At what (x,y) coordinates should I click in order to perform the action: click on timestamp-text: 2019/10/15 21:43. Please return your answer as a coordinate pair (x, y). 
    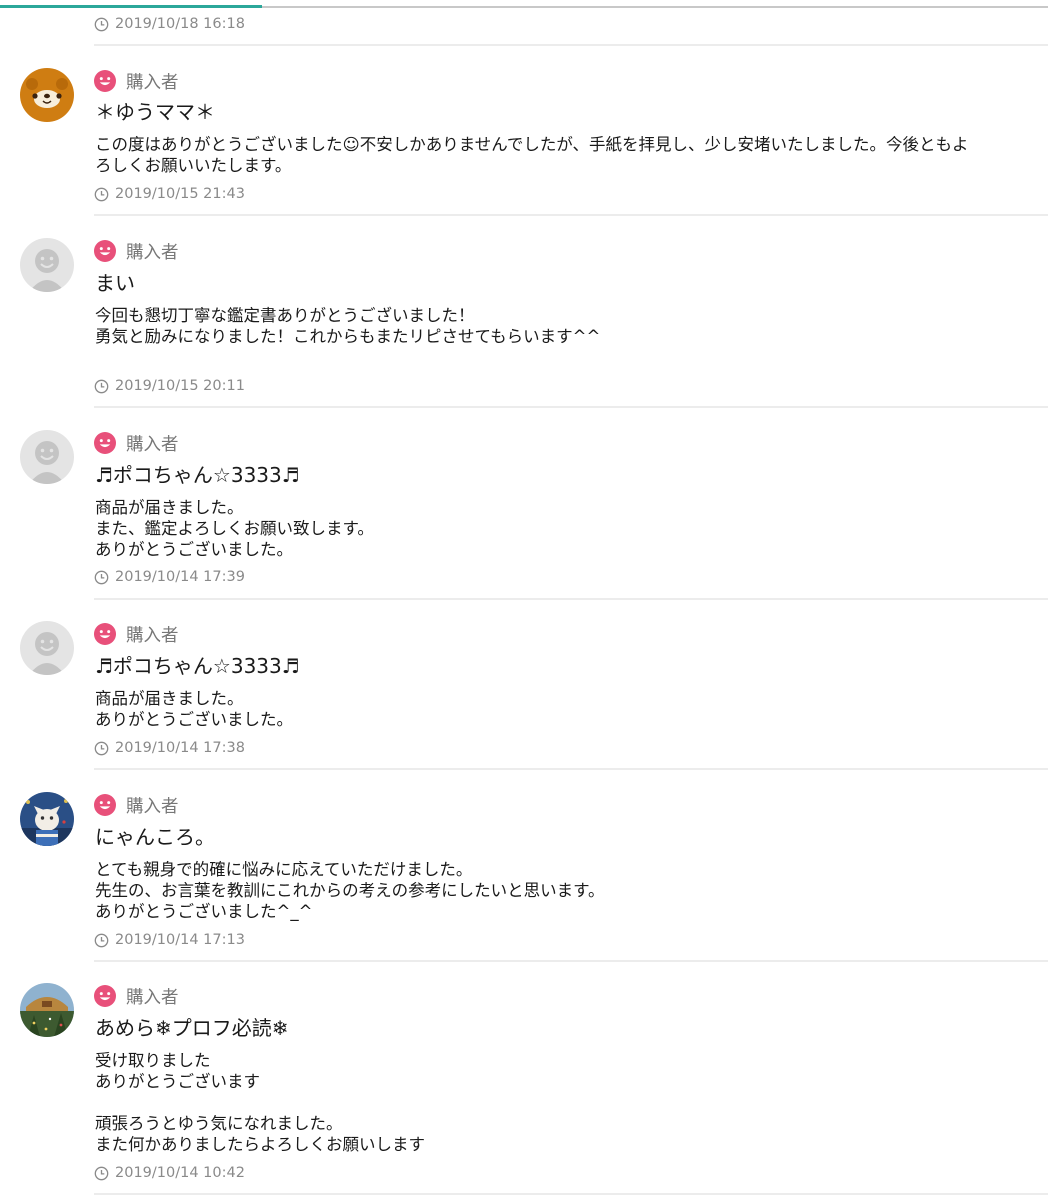
    Looking at the image, I should click on (180, 194).